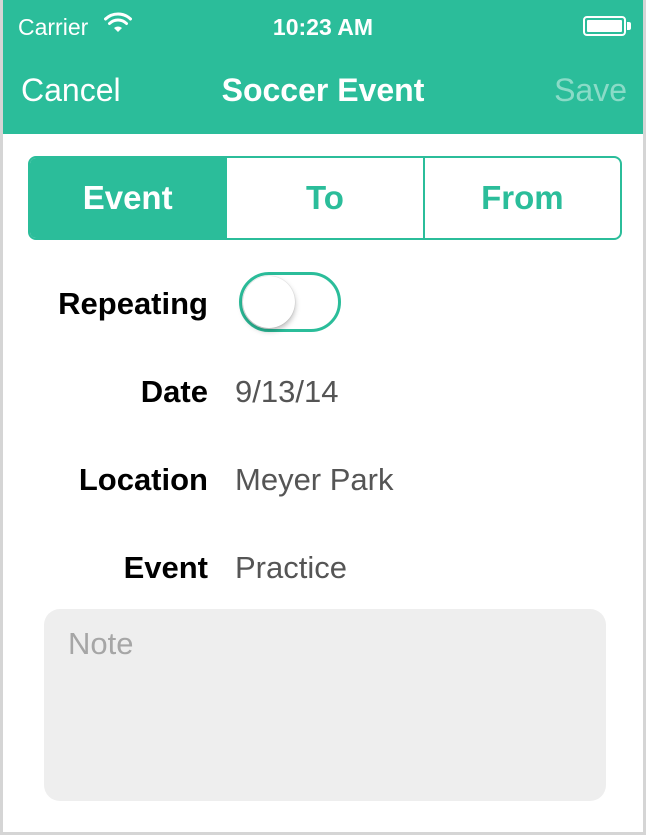  What do you see at coordinates (143, 479) in the screenshot?
I see `location-label: Location` at bounding box center [143, 479].